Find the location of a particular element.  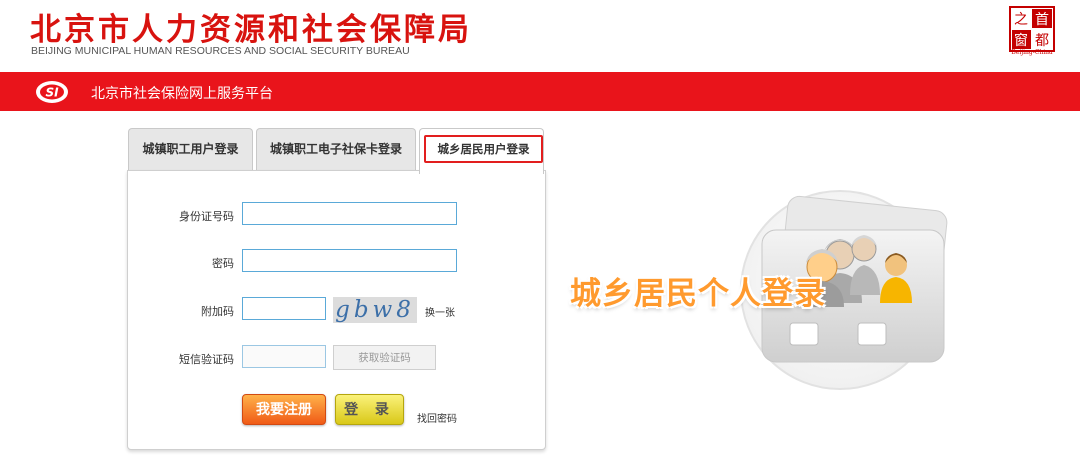

seal-char-1: 首 is located at coordinates (1042, 20).